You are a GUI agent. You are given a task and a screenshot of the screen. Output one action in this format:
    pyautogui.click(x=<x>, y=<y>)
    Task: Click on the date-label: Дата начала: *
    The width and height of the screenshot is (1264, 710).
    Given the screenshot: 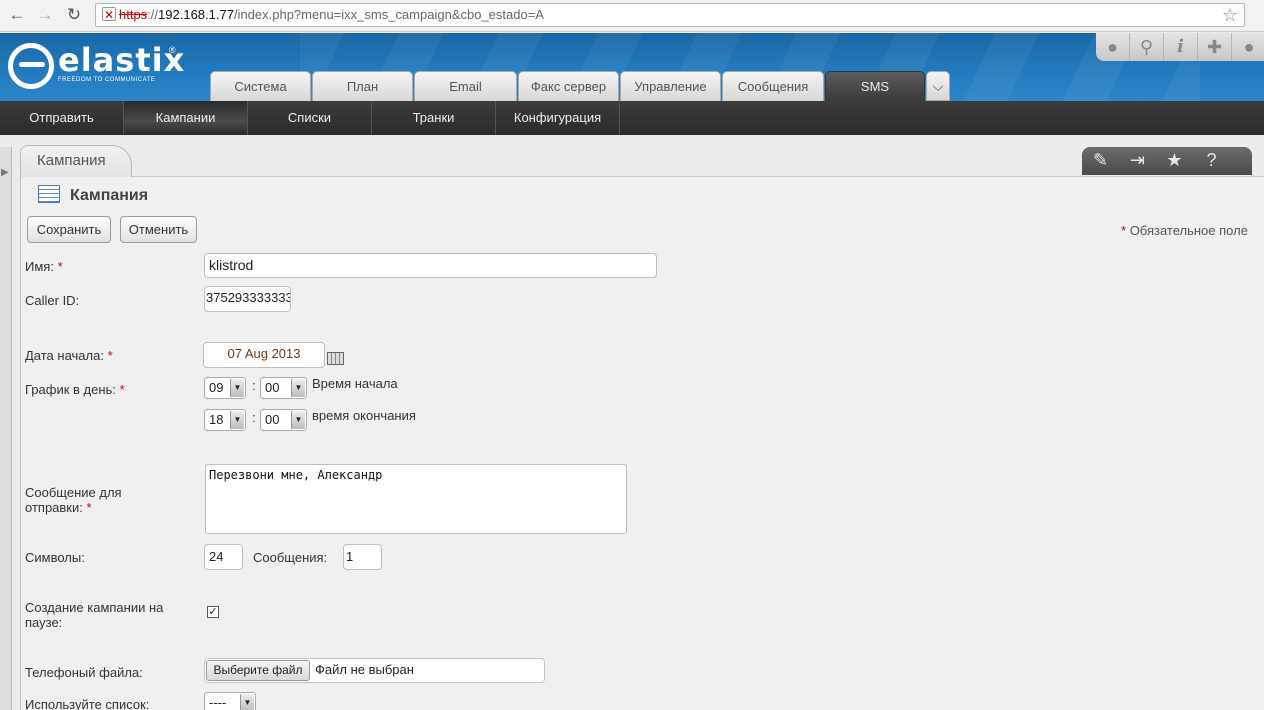 What is the action you would take?
    pyautogui.click(x=69, y=355)
    